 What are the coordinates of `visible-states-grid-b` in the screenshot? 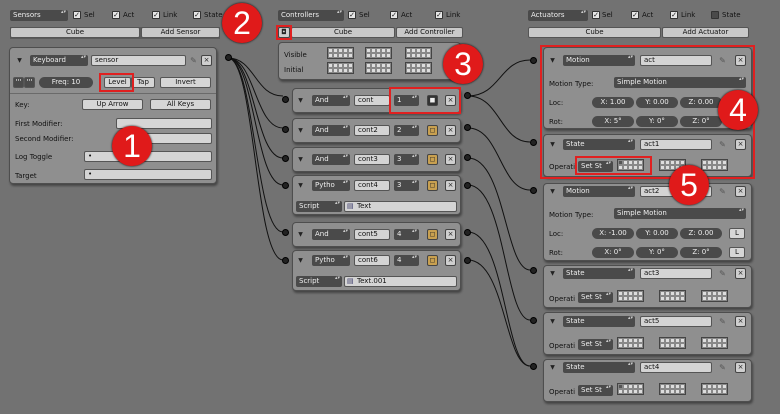 It's located at (378, 53).